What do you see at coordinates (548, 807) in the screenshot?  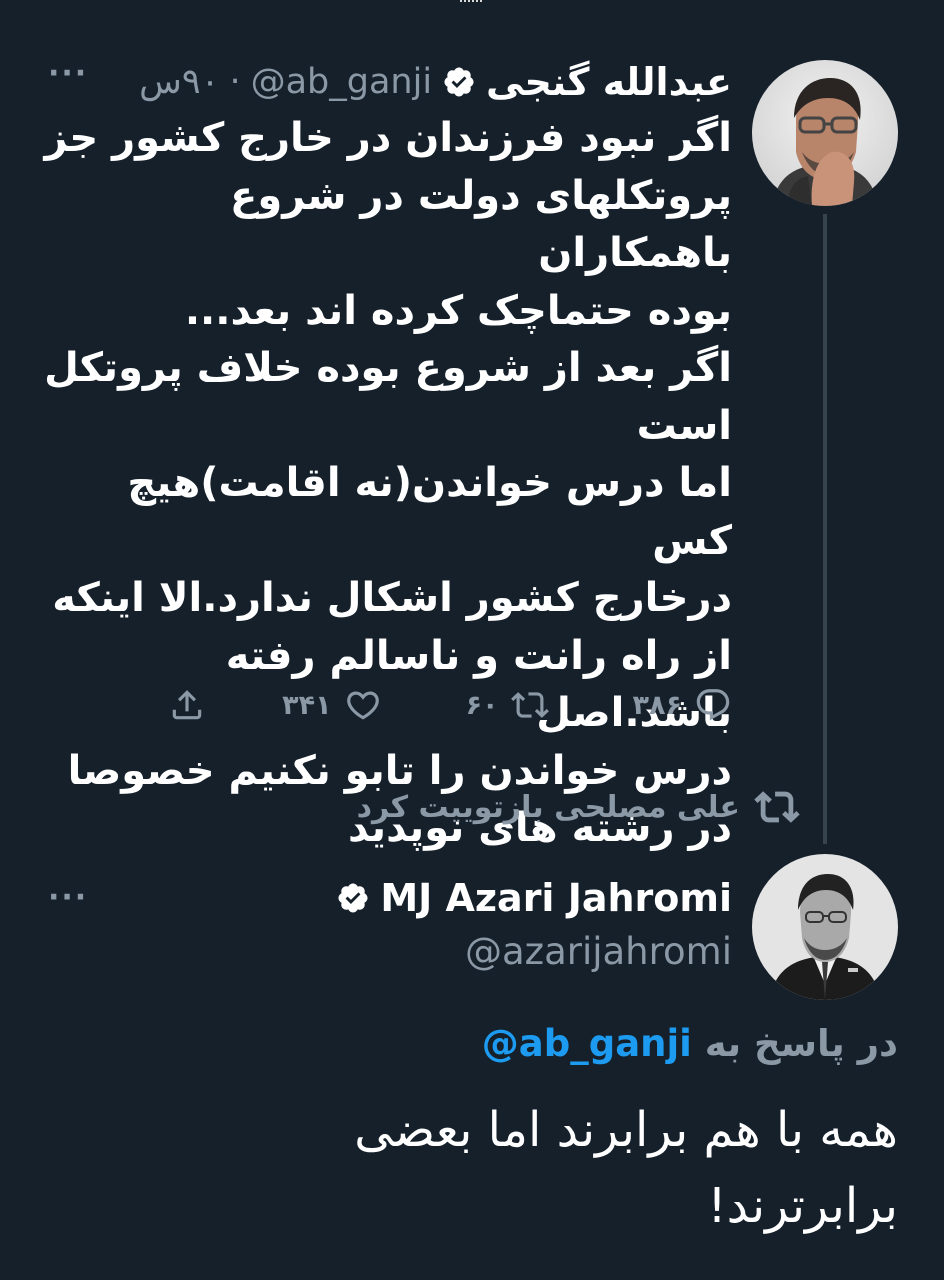 I see `retweeted-by-text: علی مصلحی بازتوییت کرد` at bounding box center [548, 807].